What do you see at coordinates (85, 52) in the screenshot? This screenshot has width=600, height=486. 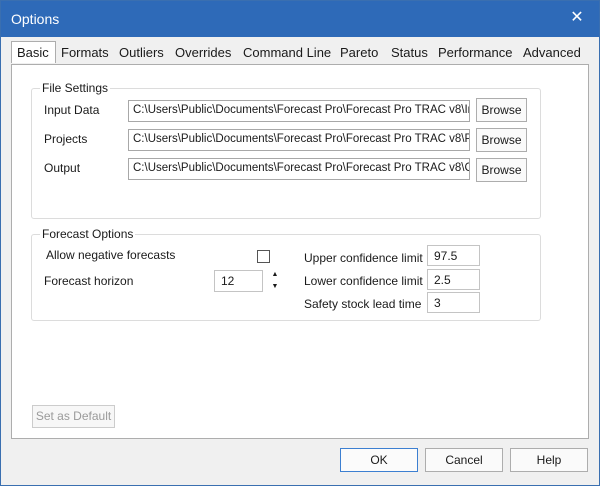 I see `tab-formats: Formats` at bounding box center [85, 52].